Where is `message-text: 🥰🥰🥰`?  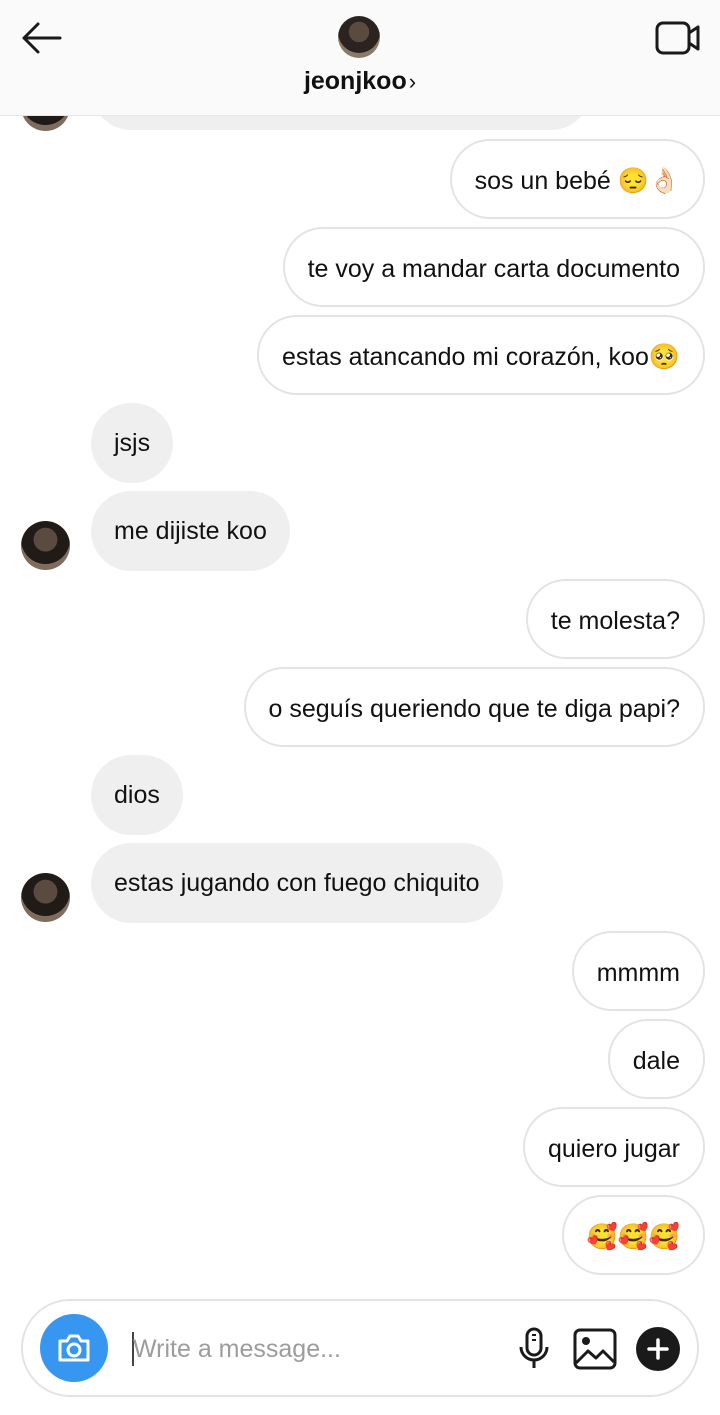
message-text: 🥰🥰🥰 is located at coordinates (633, 1237).